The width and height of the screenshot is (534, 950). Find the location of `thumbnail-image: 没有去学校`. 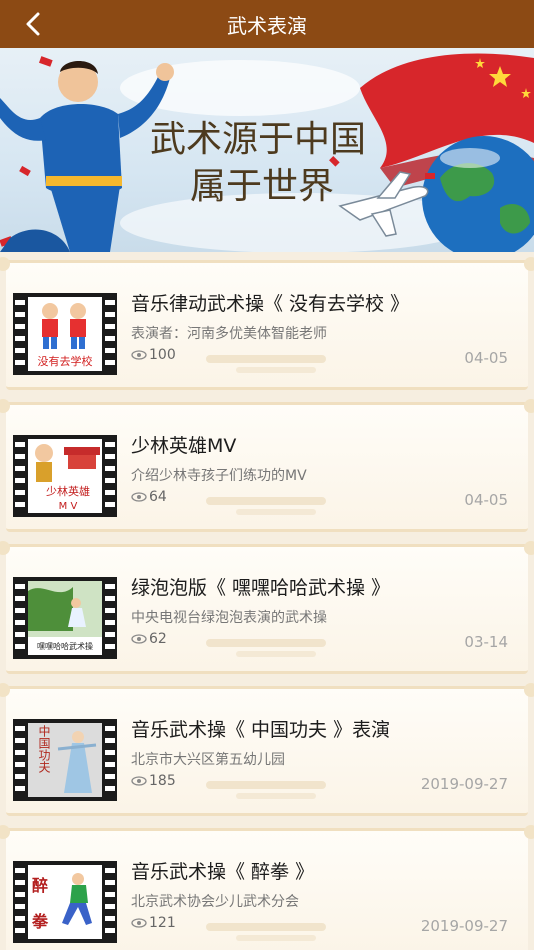

thumbnail-image: 没有去学校 is located at coordinates (65, 334).